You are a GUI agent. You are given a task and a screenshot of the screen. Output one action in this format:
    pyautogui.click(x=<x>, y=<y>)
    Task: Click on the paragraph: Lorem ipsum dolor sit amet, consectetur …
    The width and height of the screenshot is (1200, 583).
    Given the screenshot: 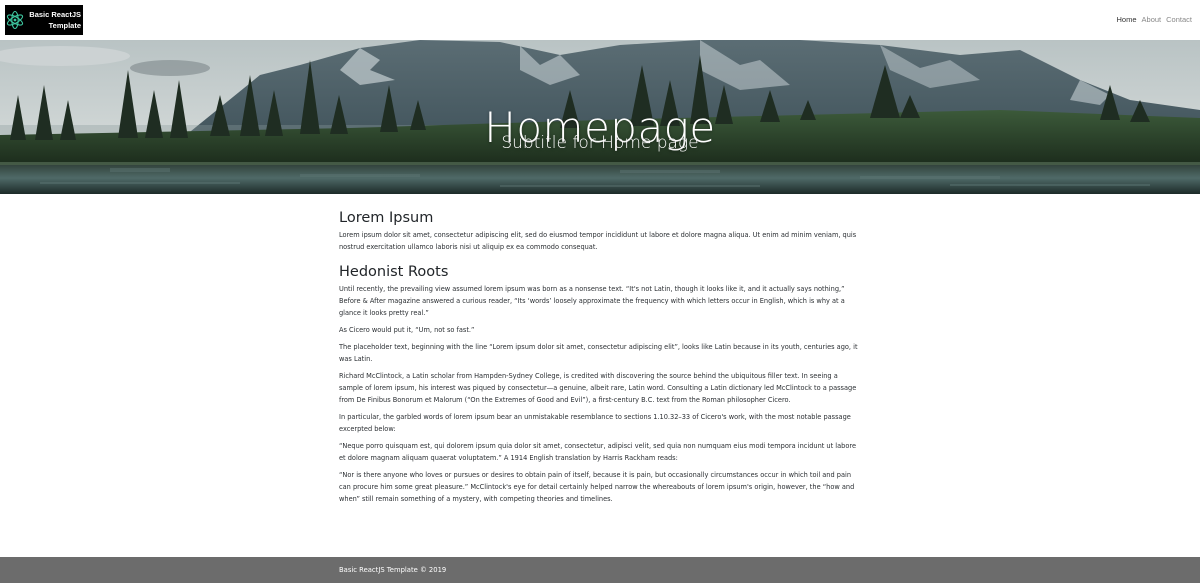 What is the action you would take?
    pyautogui.click(x=598, y=241)
    